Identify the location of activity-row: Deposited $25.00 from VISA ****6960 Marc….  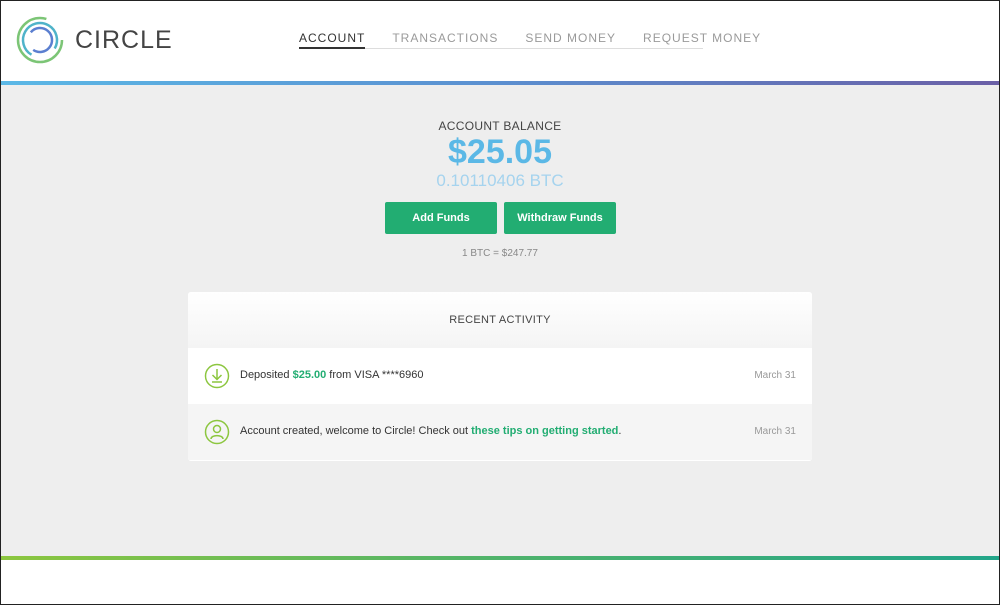
(500, 376).